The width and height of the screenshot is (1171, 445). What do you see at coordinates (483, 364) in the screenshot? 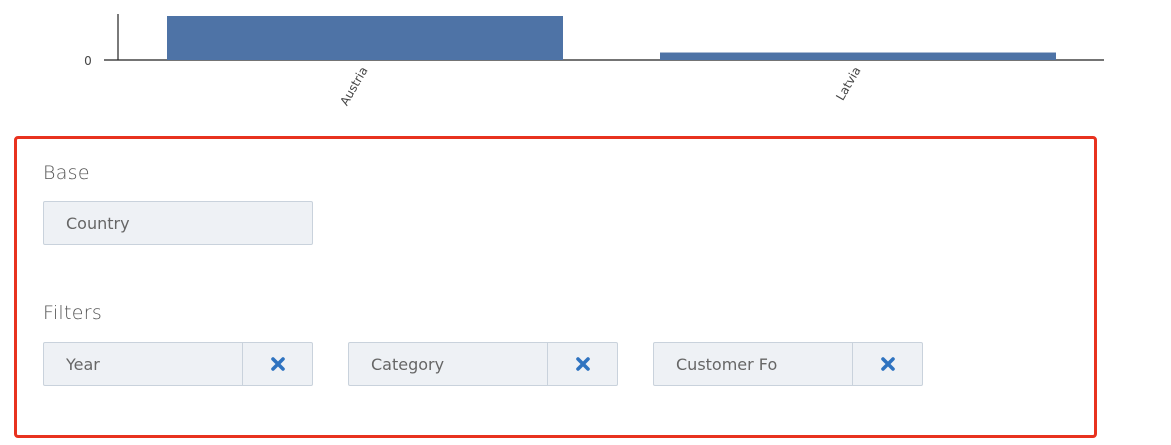
I see `filter-chip-category: Category` at bounding box center [483, 364].